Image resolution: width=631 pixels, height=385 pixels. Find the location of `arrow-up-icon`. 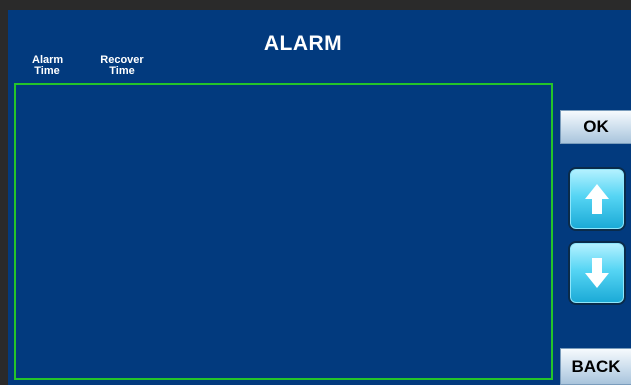

arrow-up-icon is located at coordinates (597, 199).